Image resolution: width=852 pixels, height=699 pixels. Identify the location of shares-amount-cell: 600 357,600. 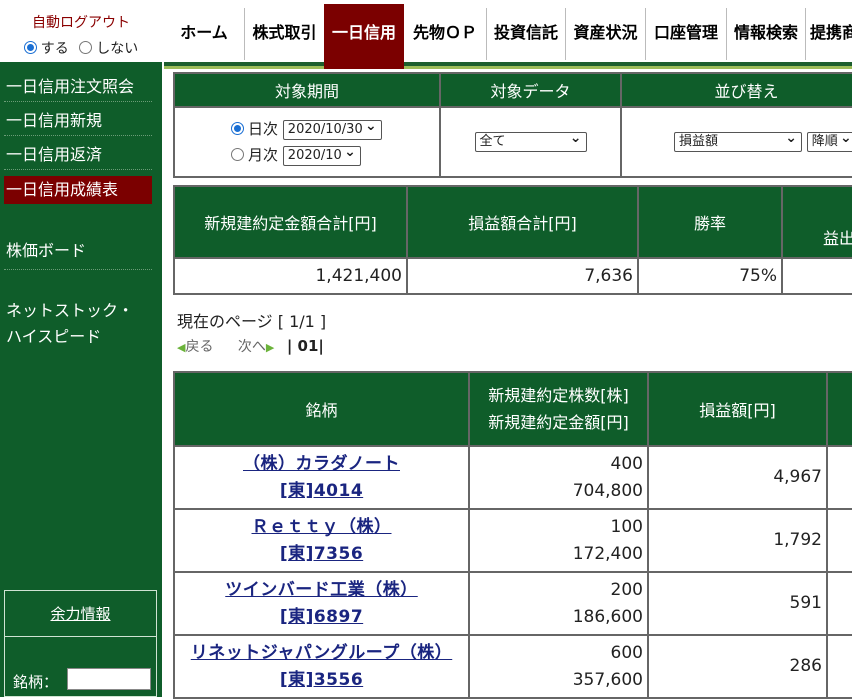
(558, 666).